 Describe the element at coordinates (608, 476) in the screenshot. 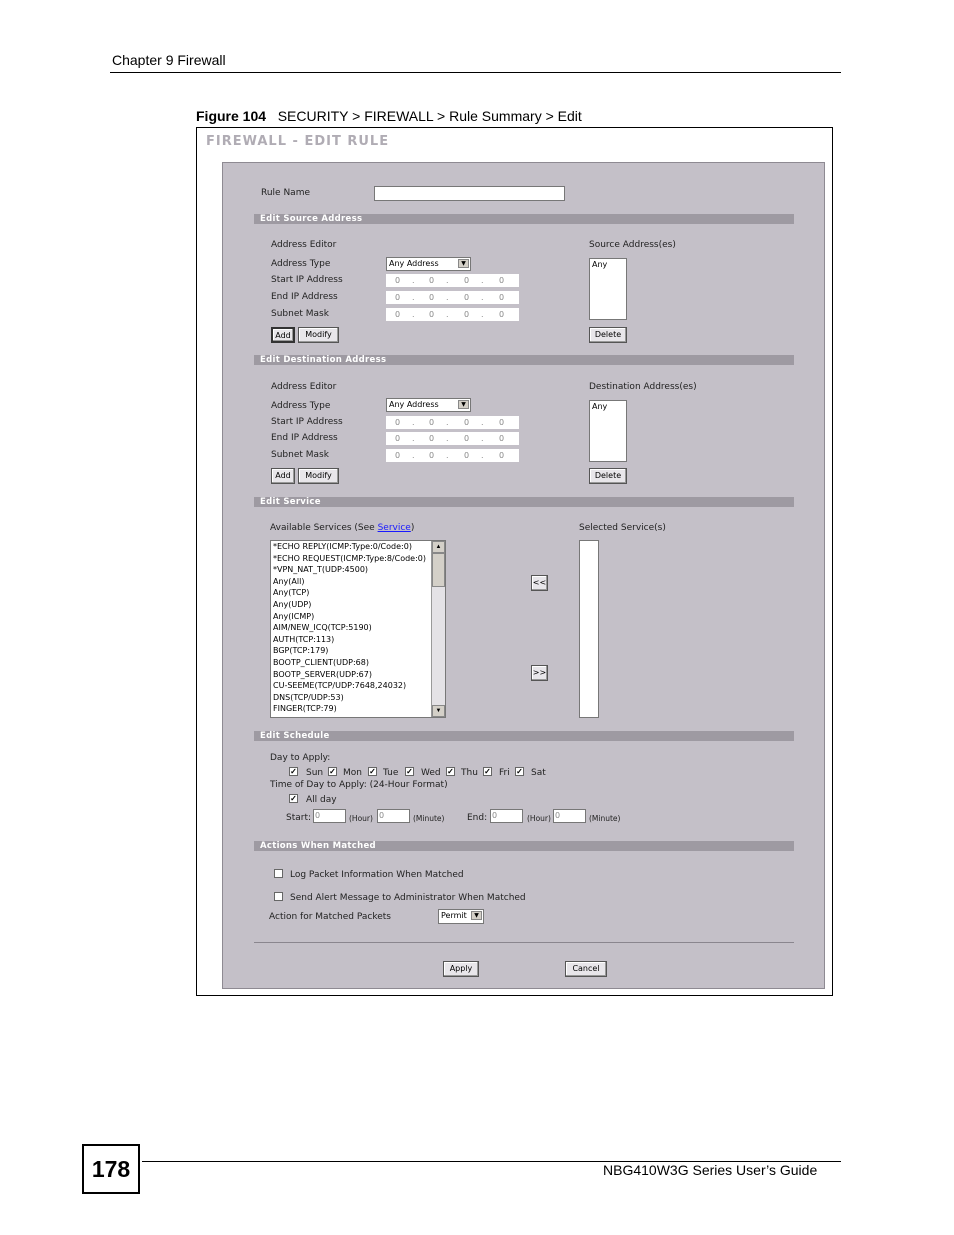

I see `destination-delete-button: Delete` at that location.